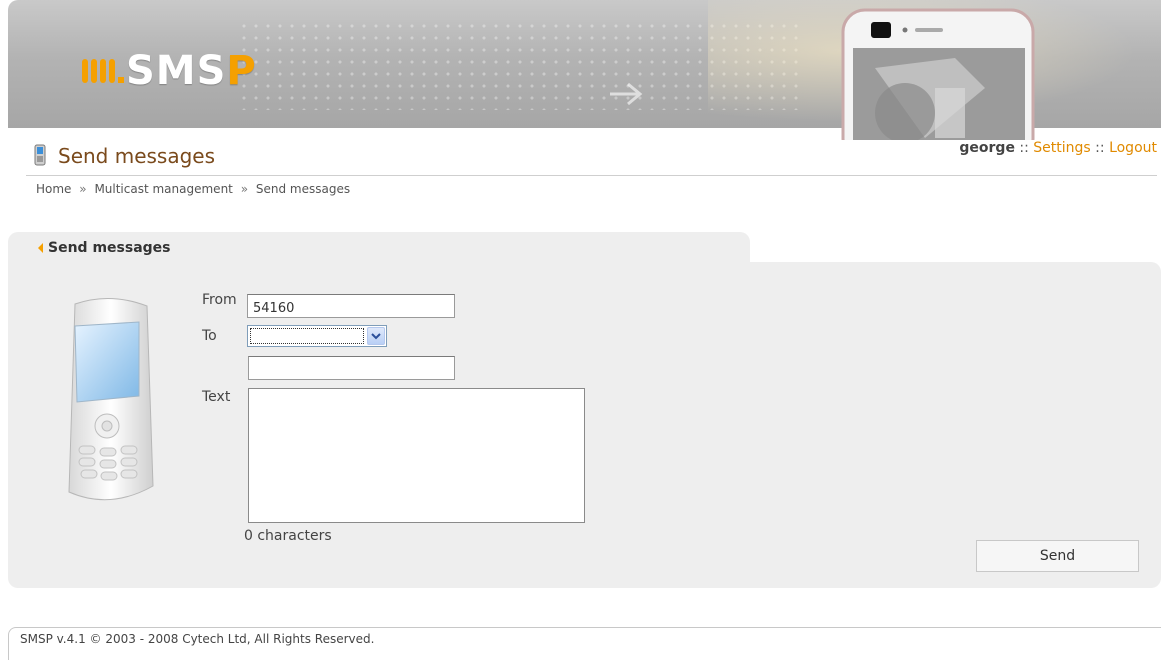 The image size is (1161, 660). What do you see at coordinates (938, 74) in the screenshot?
I see `banner-phone-illustration` at bounding box center [938, 74].